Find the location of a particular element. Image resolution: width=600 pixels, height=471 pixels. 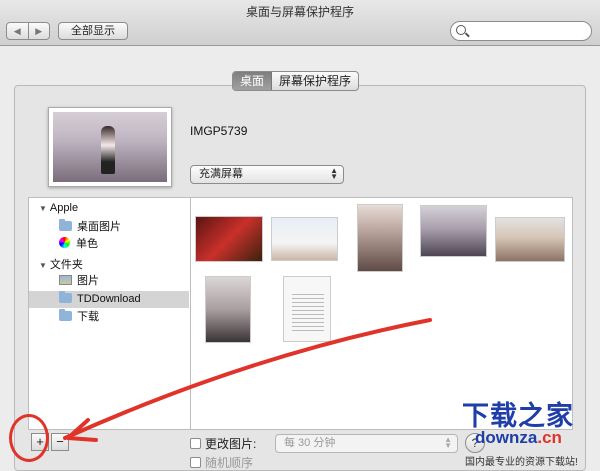

fill-mode-select: 充满屏幕 ▲ ▼ is located at coordinates (267, 174).